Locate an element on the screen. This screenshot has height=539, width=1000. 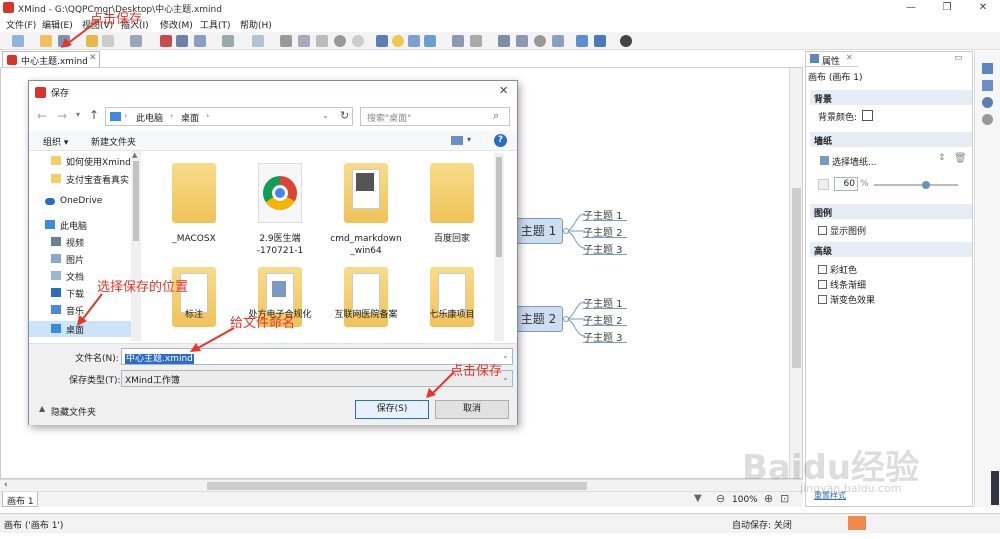
share-icon is located at coordinates (582, 41).